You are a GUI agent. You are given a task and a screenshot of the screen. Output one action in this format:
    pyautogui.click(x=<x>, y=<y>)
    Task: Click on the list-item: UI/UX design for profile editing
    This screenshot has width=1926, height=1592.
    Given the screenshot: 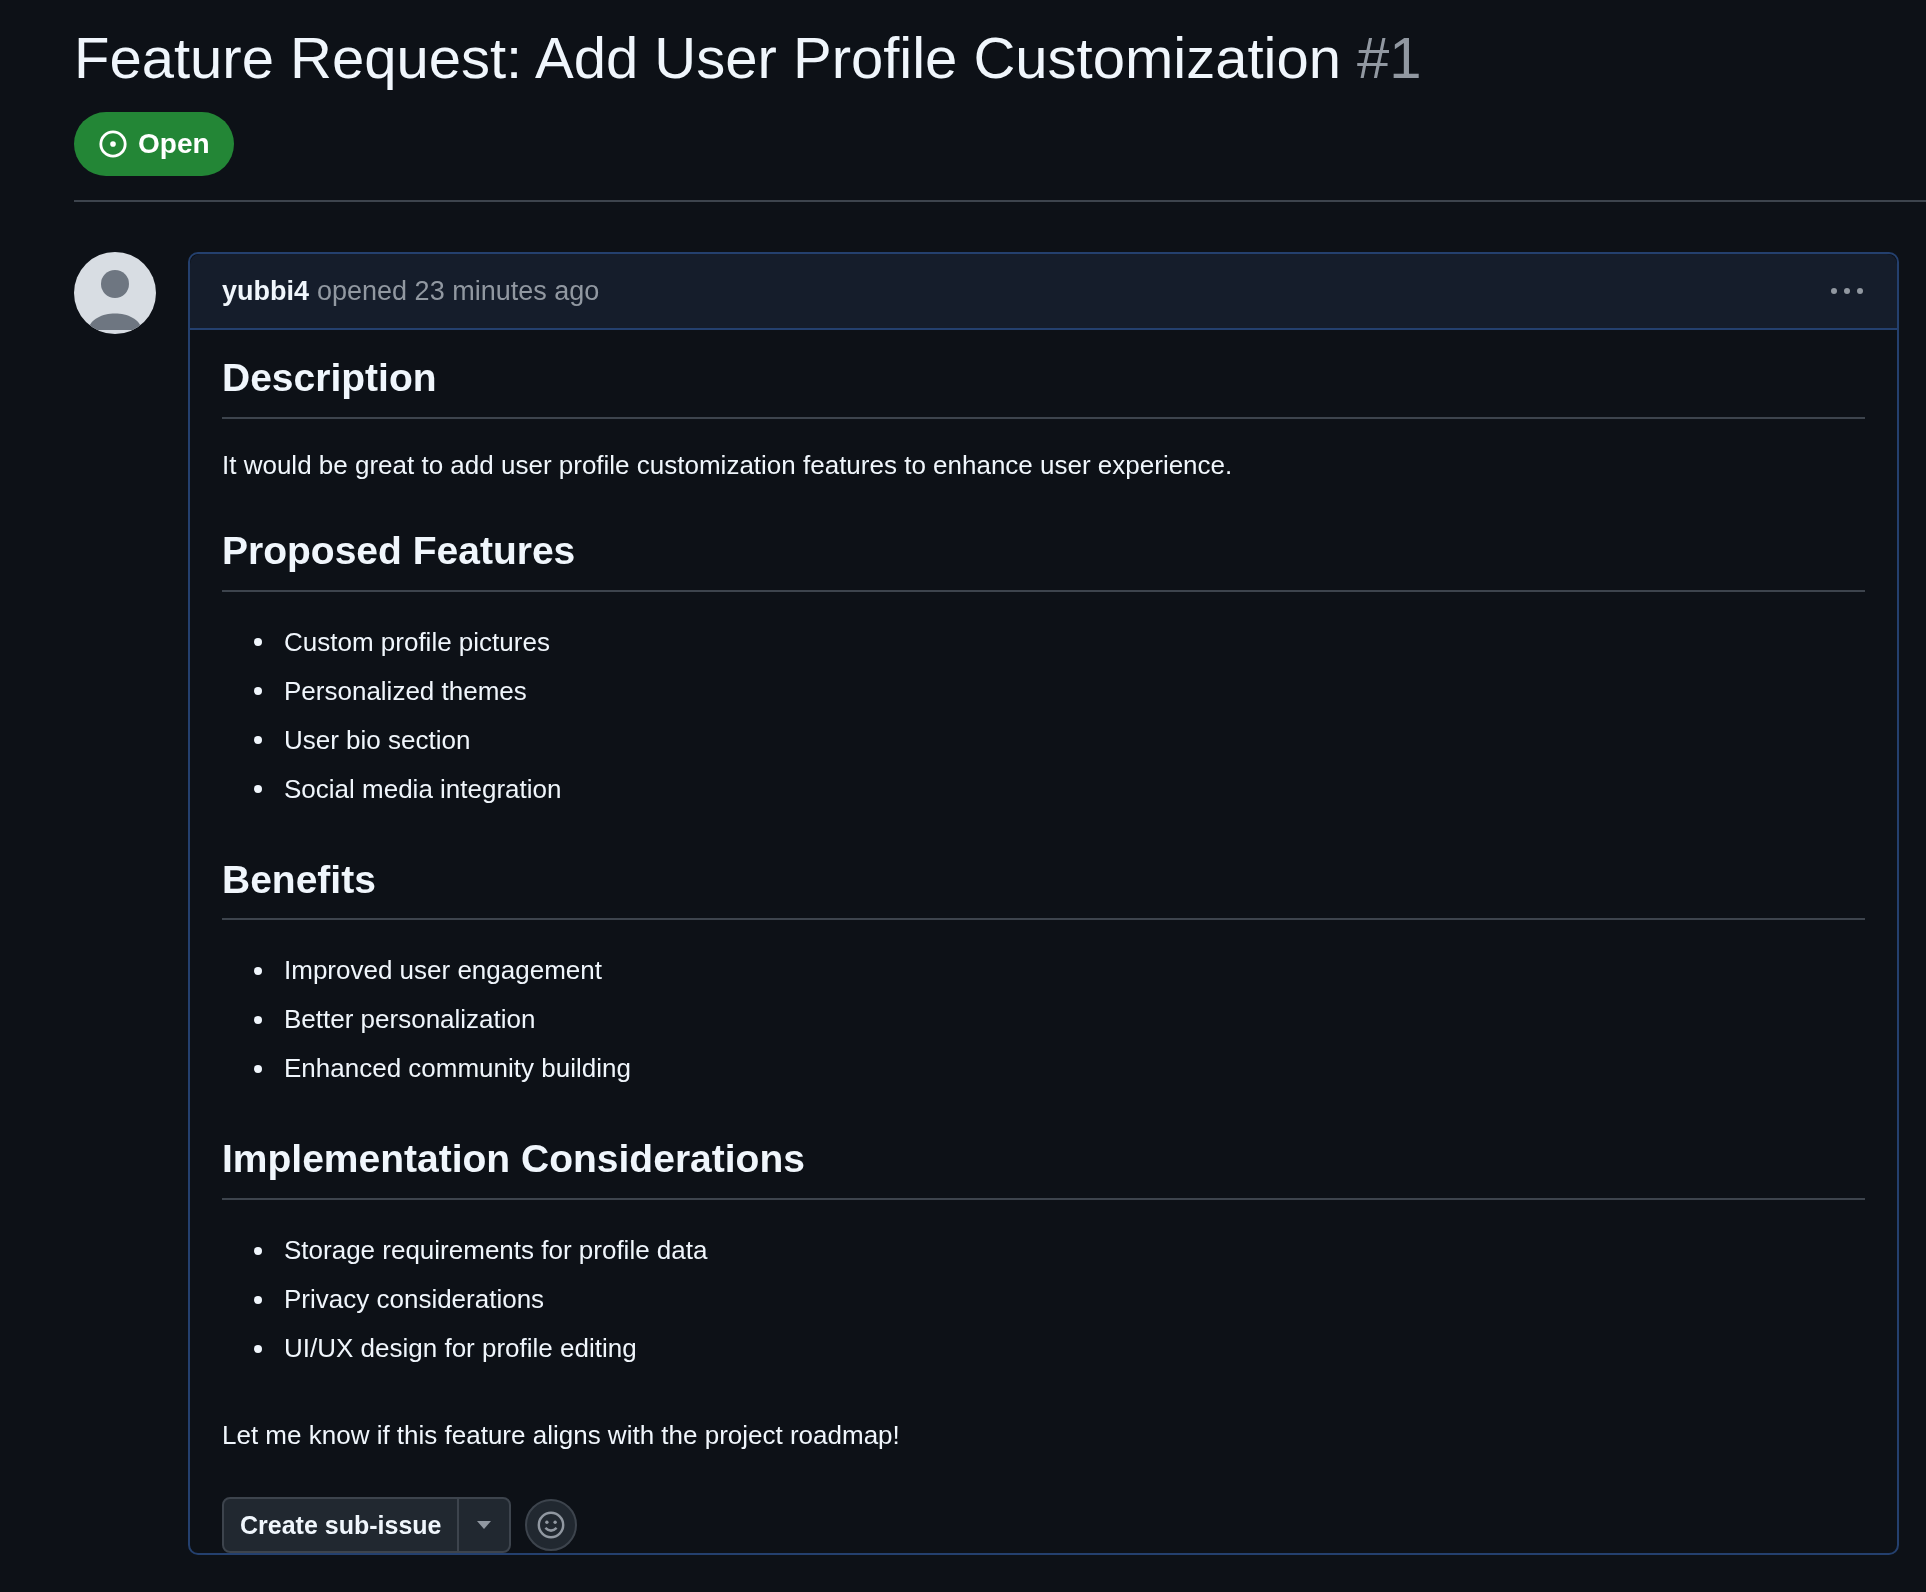 What is the action you would take?
    pyautogui.click(x=460, y=1348)
    